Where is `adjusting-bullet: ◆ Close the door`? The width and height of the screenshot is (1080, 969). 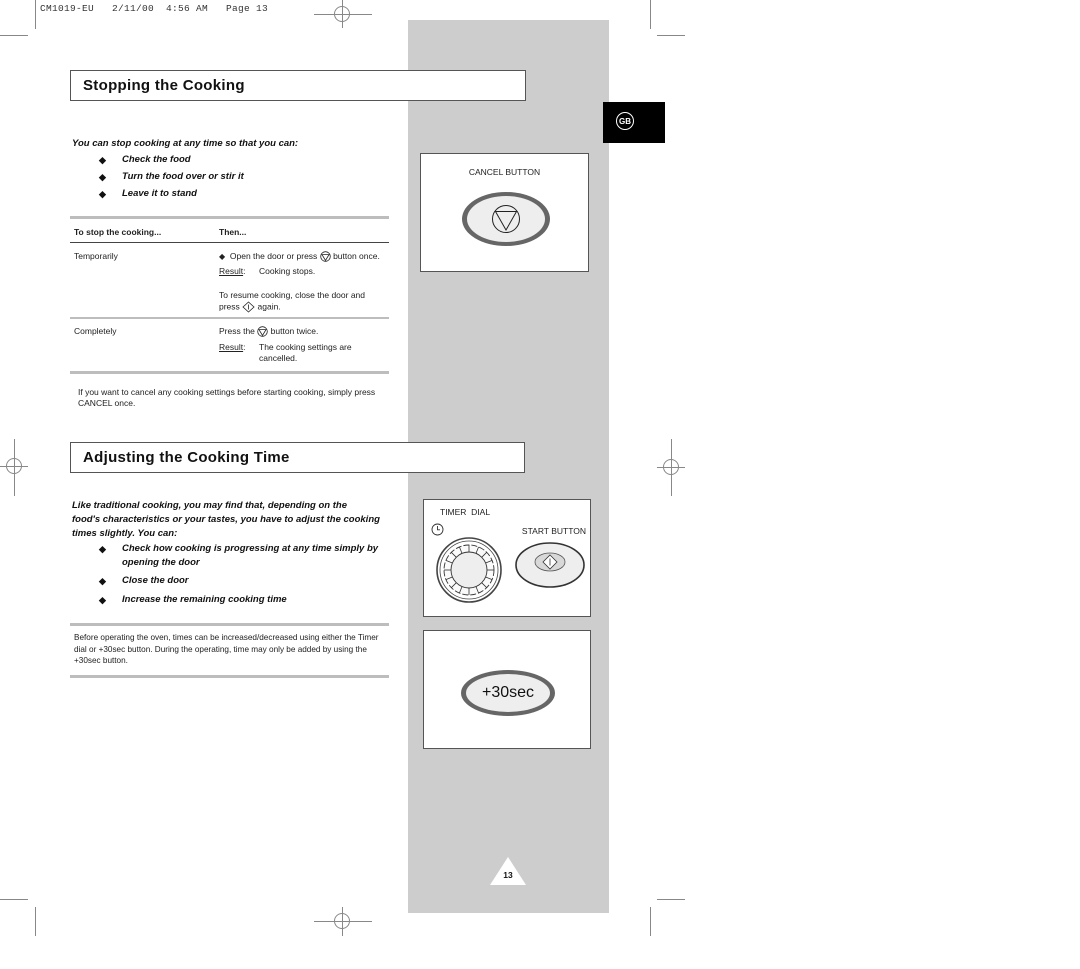
adjusting-bullet: ◆ Close the door is located at coordinates (144, 580).